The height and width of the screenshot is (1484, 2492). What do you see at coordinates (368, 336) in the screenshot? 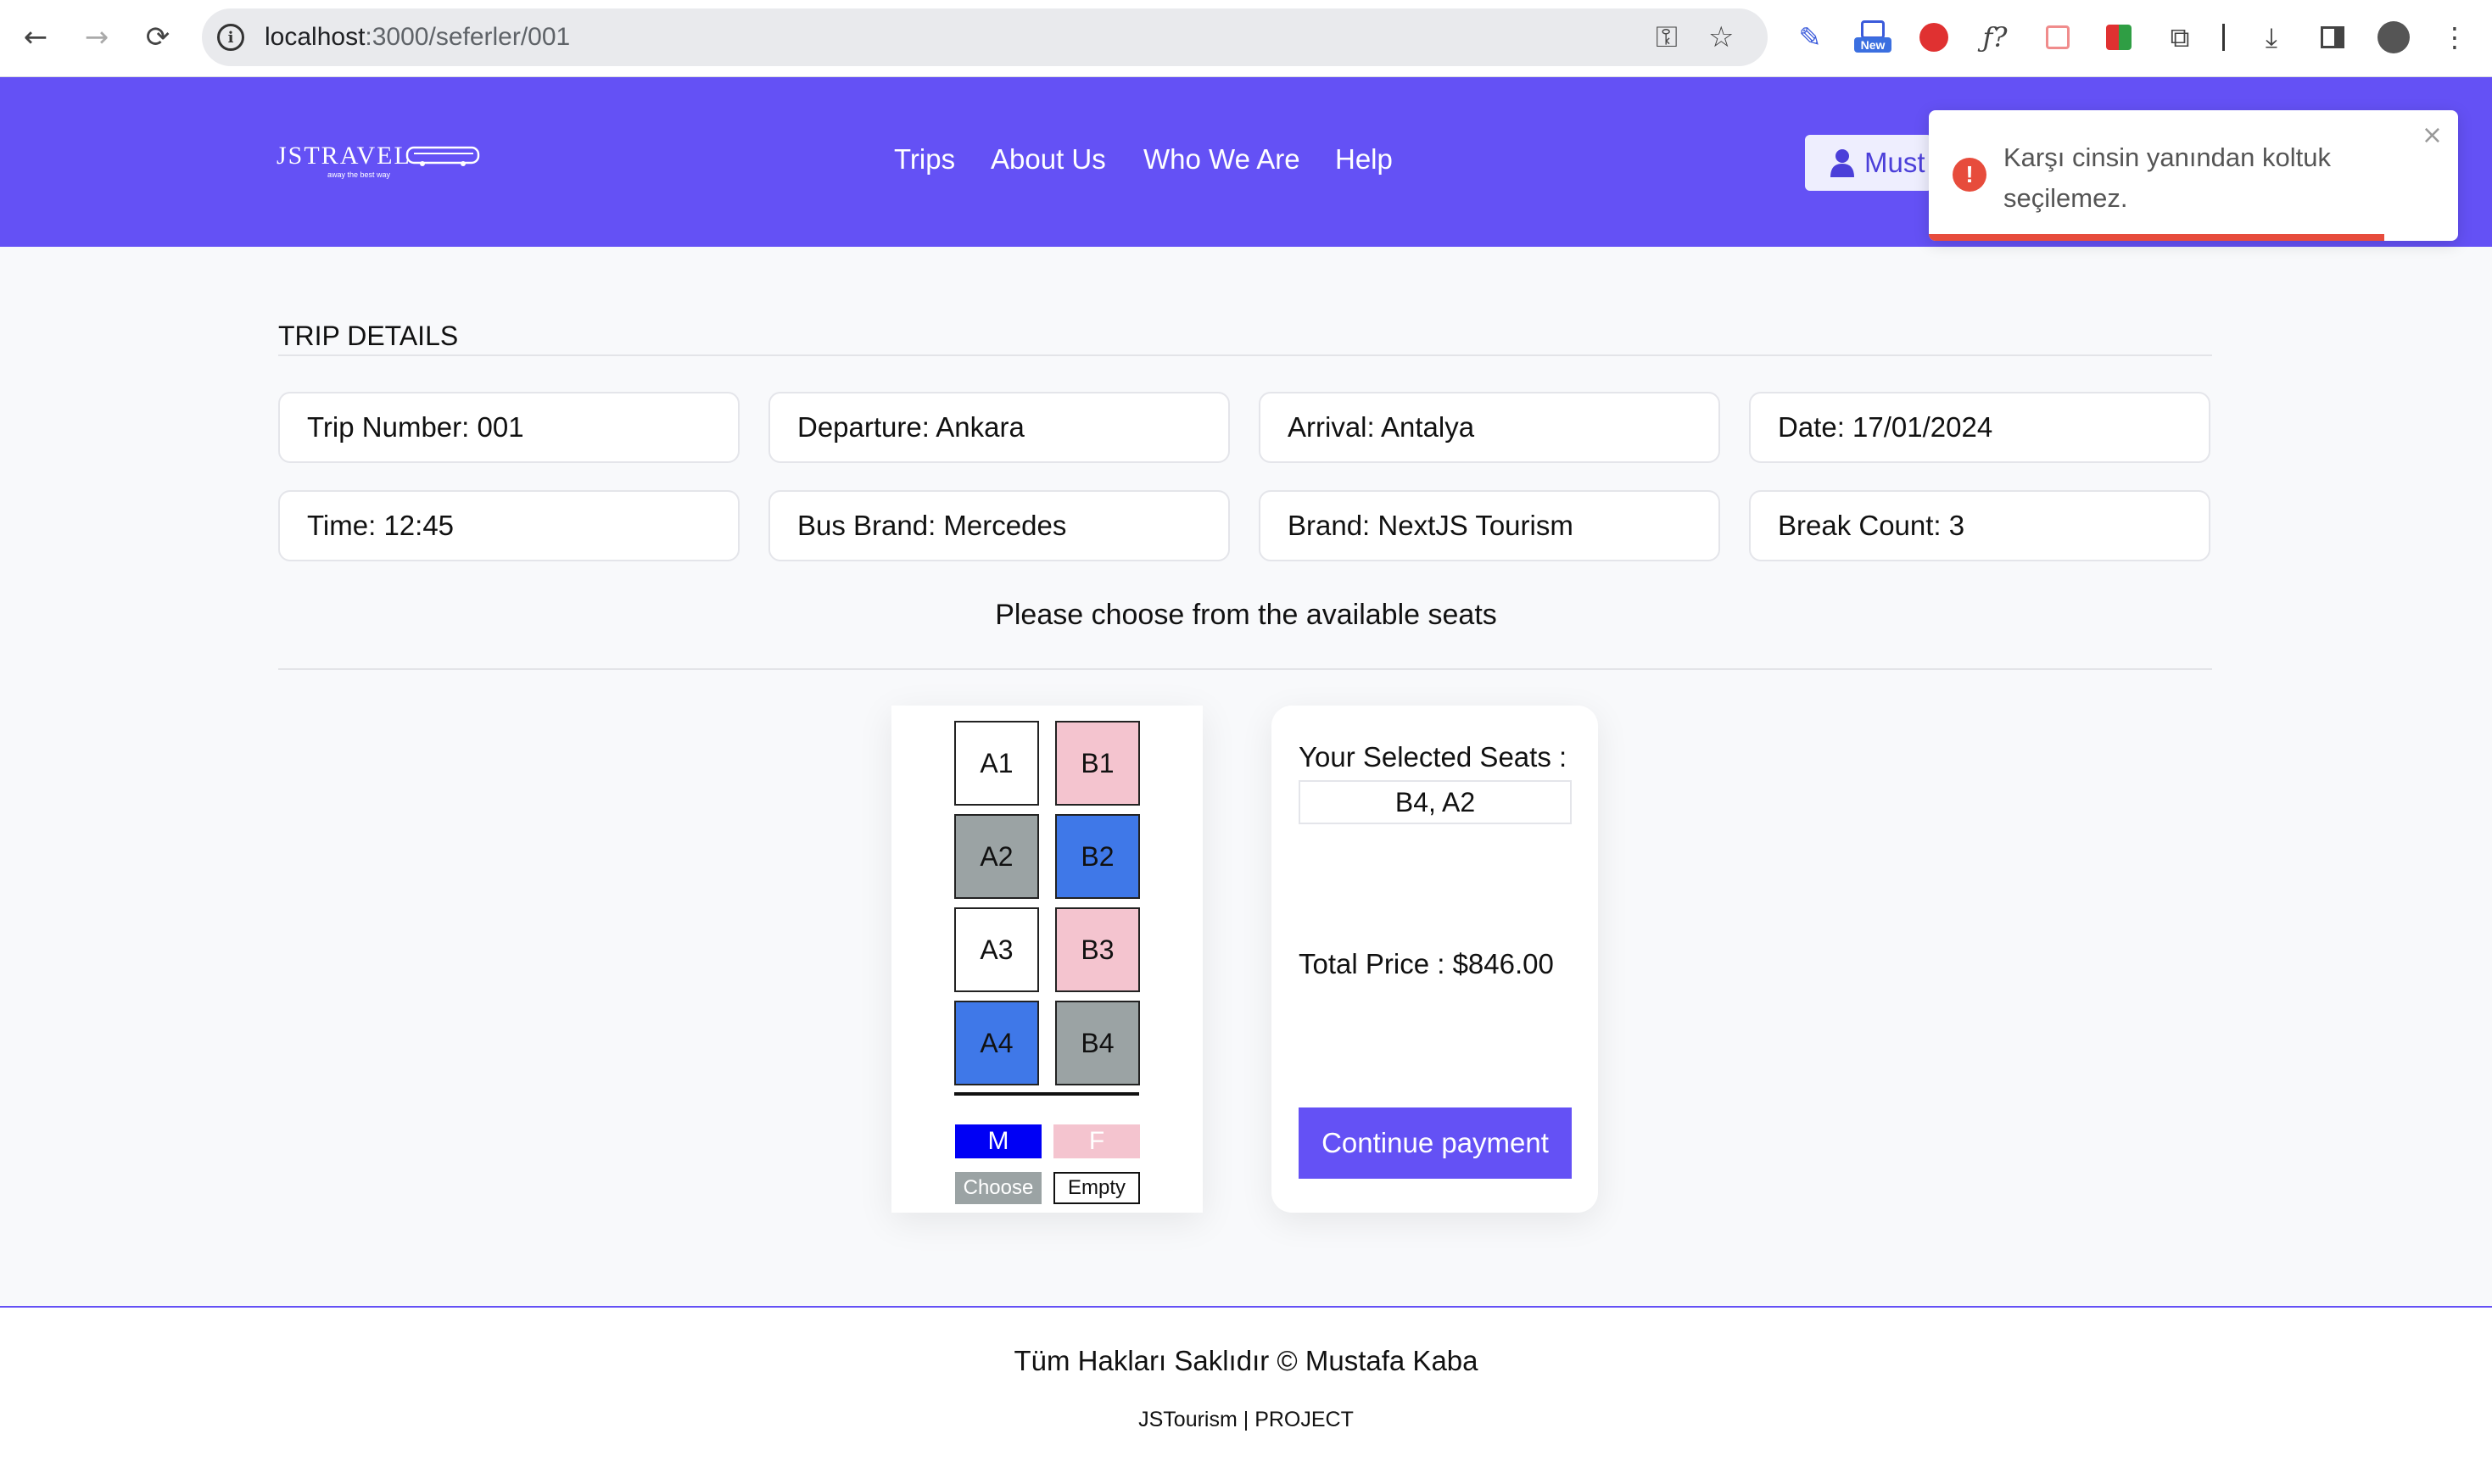
I see `section-title: TRIP DETAILS` at bounding box center [368, 336].